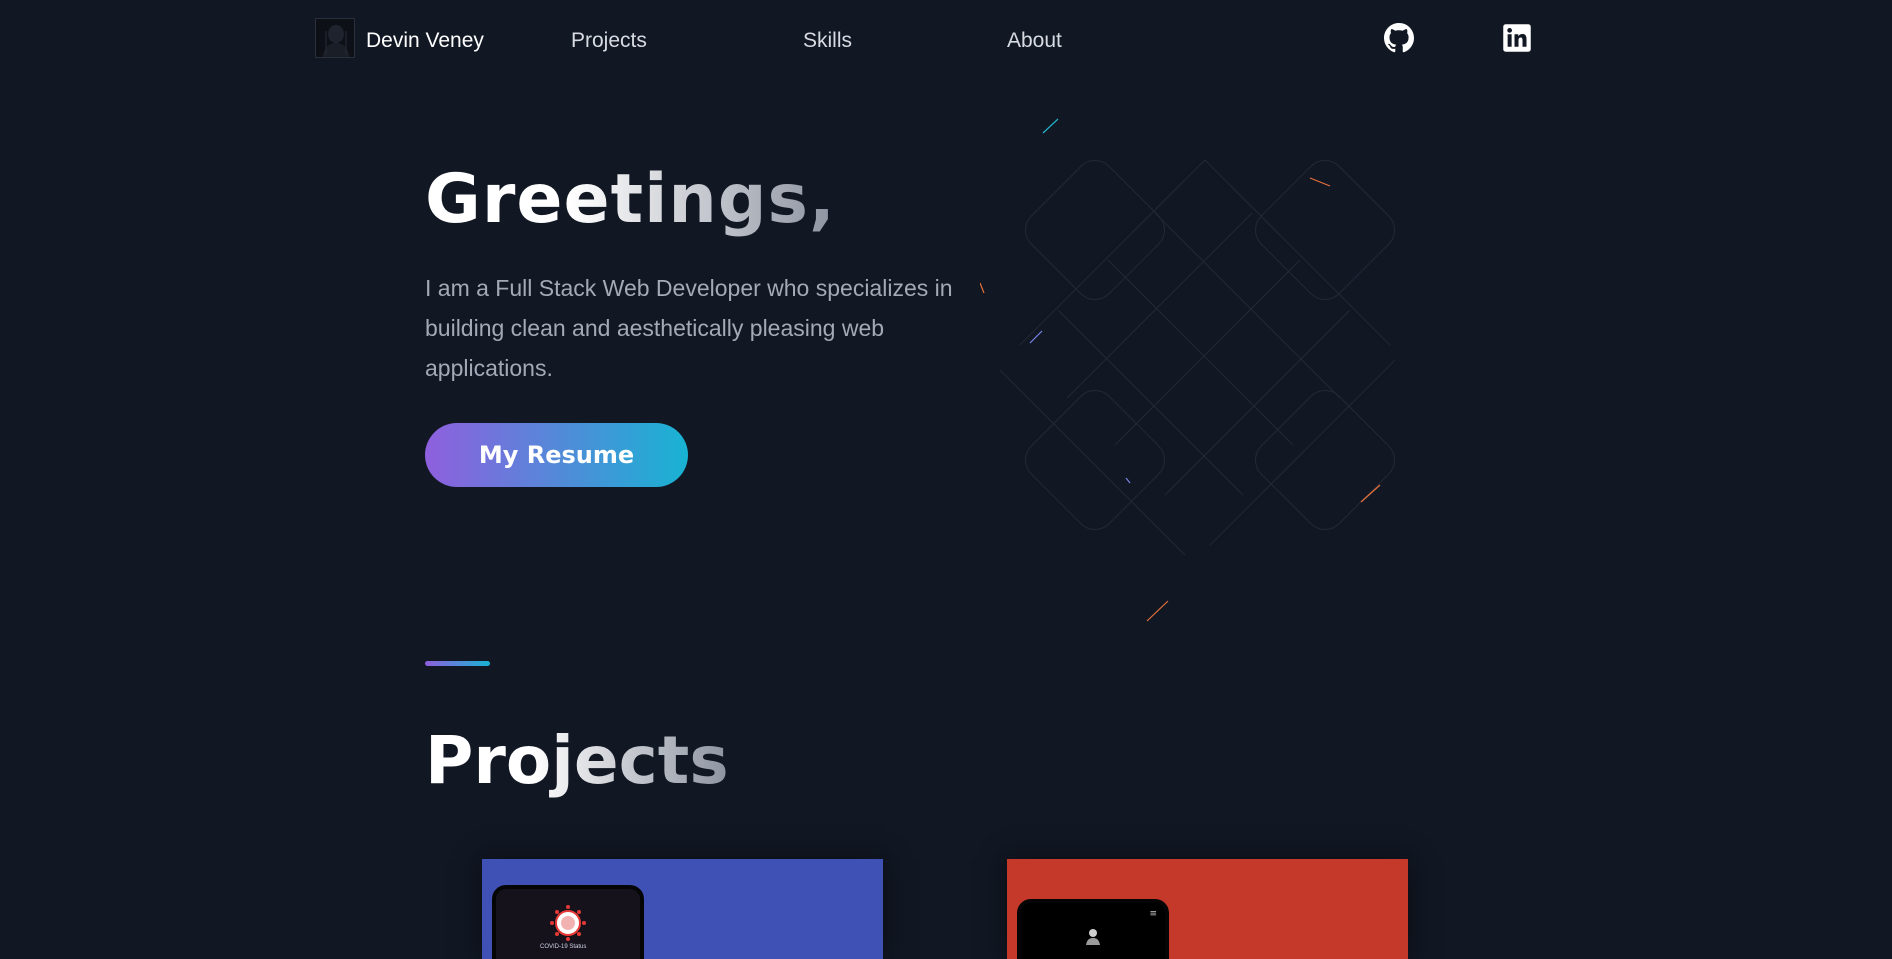 The width and height of the screenshot is (1892, 959). What do you see at coordinates (1207, 909) in the screenshot?
I see `project-card-portfolio: ≡` at bounding box center [1207, 909].